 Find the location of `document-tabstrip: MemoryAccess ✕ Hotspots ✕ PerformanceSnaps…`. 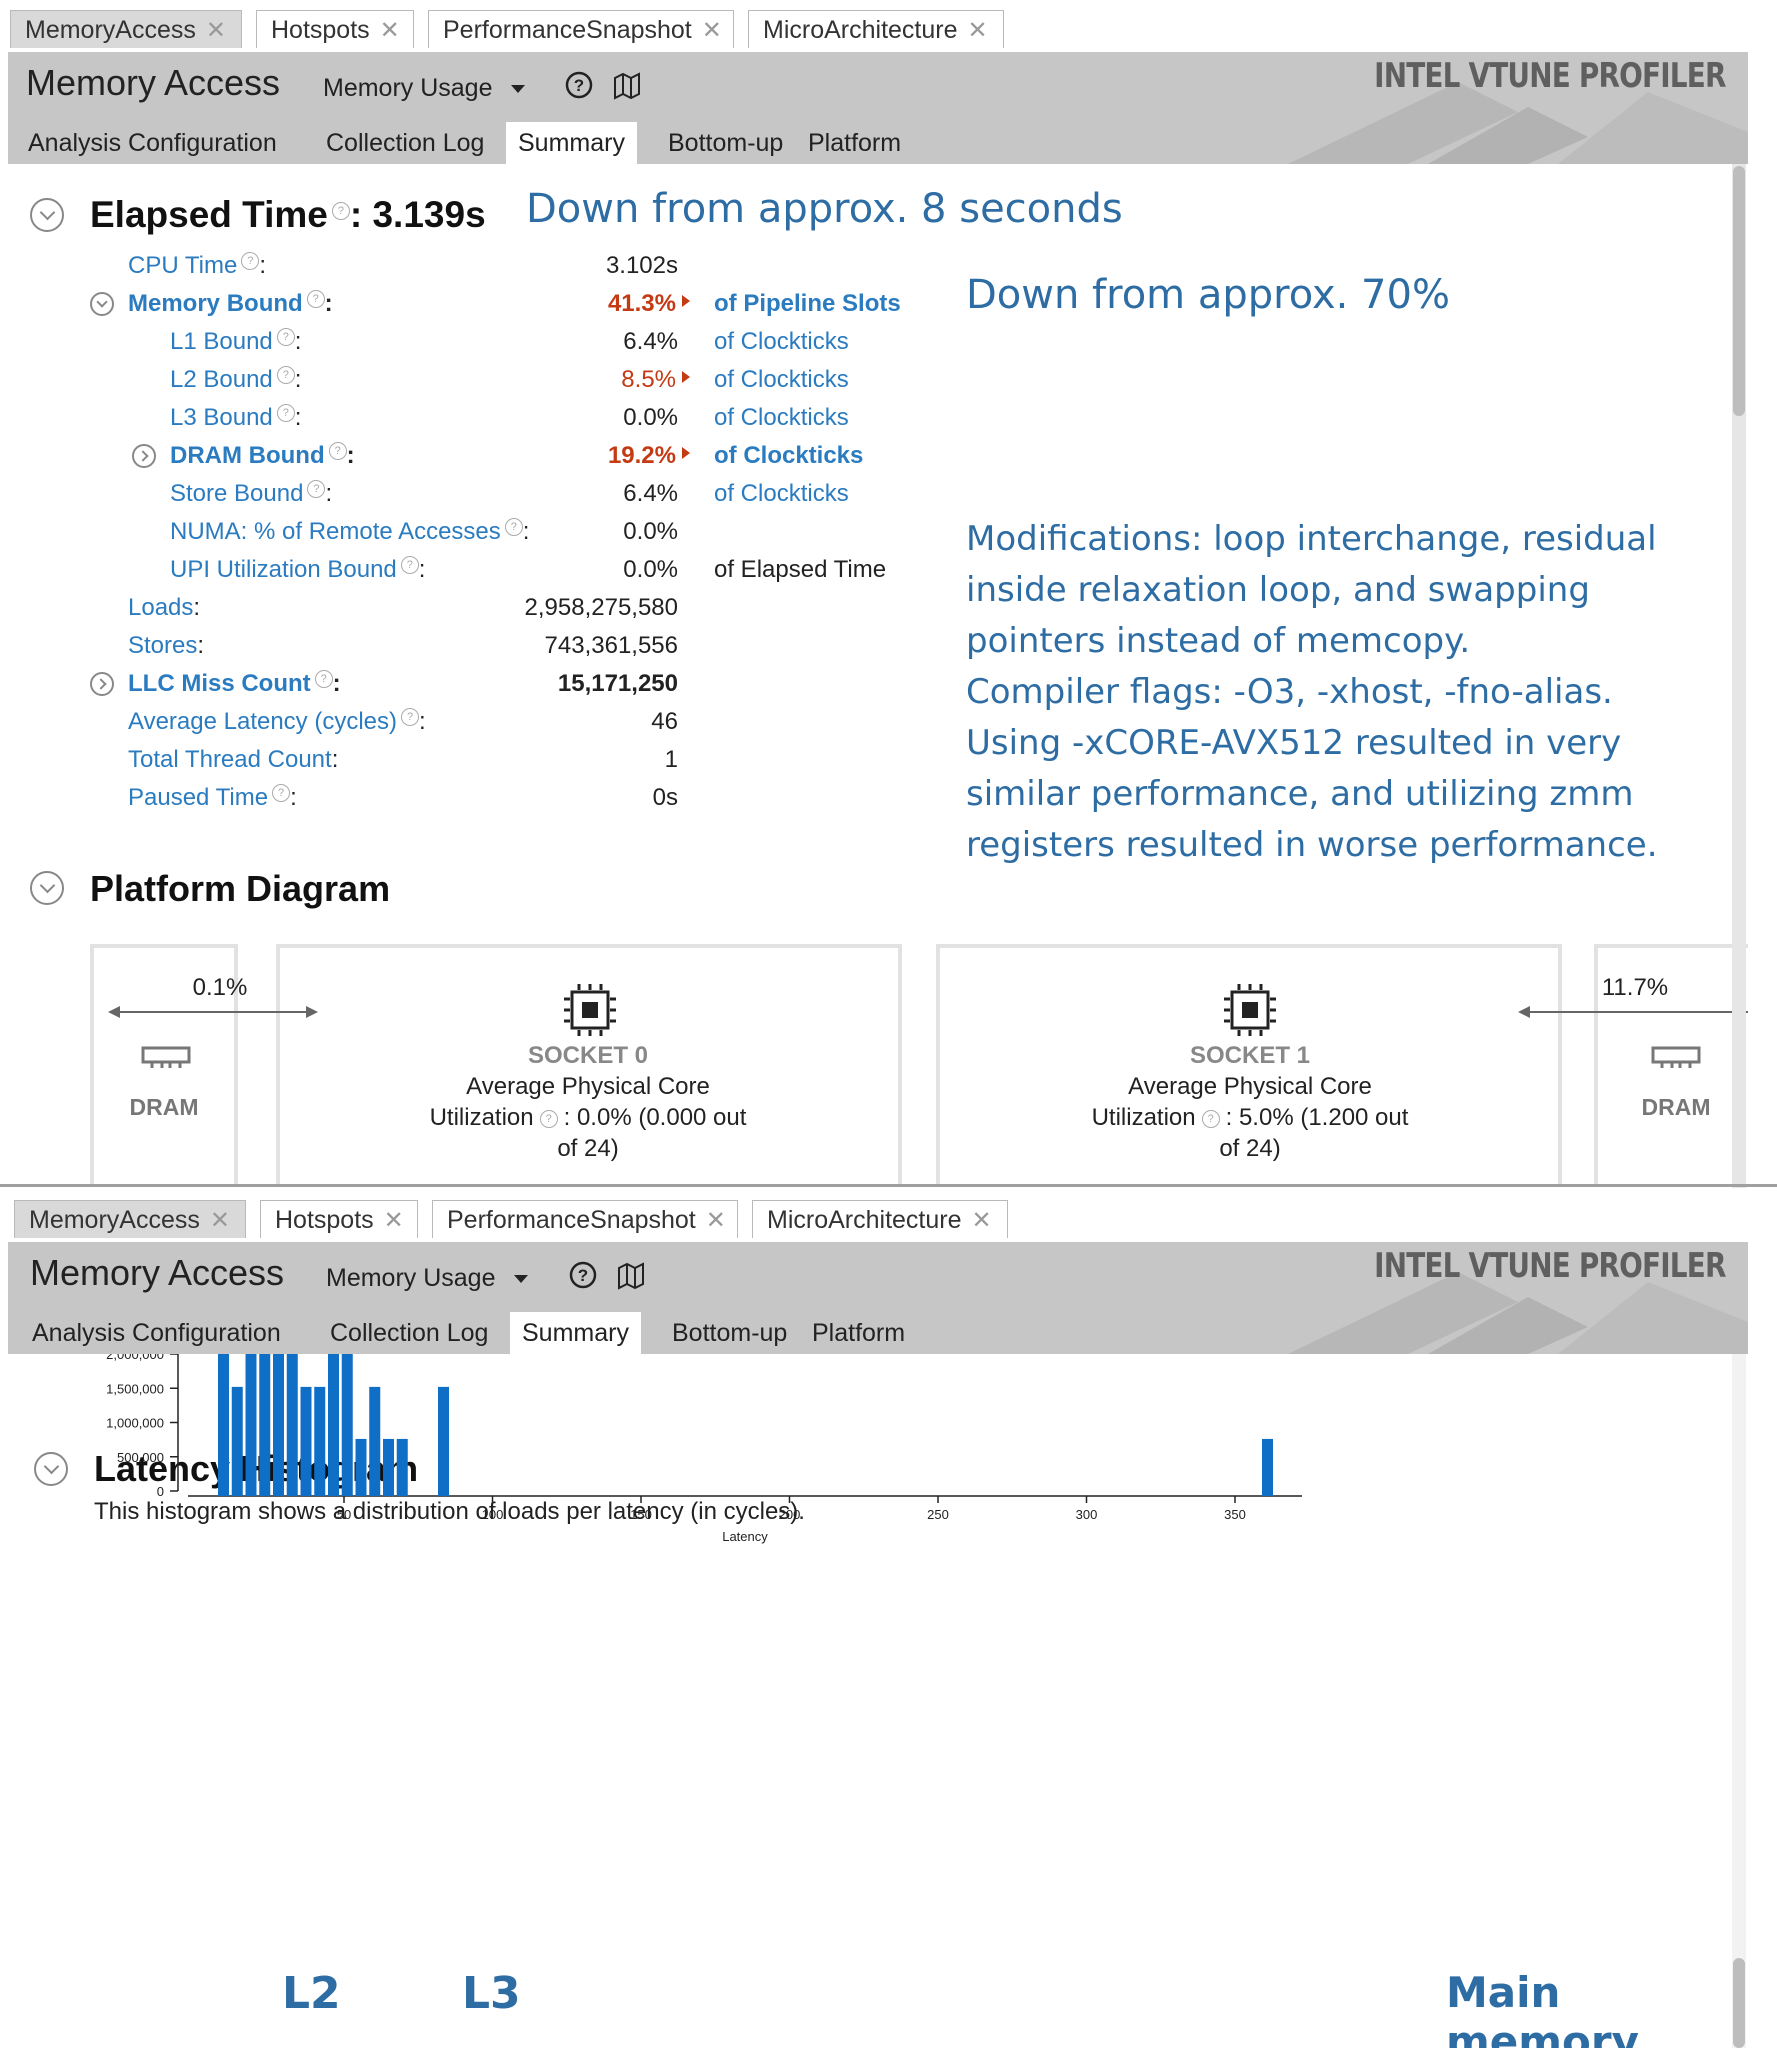

document-tabstrip: MemoryAccess ✕ Hotspots ✕ PerformanceSnaps… is located at coordinates (888, 1216).